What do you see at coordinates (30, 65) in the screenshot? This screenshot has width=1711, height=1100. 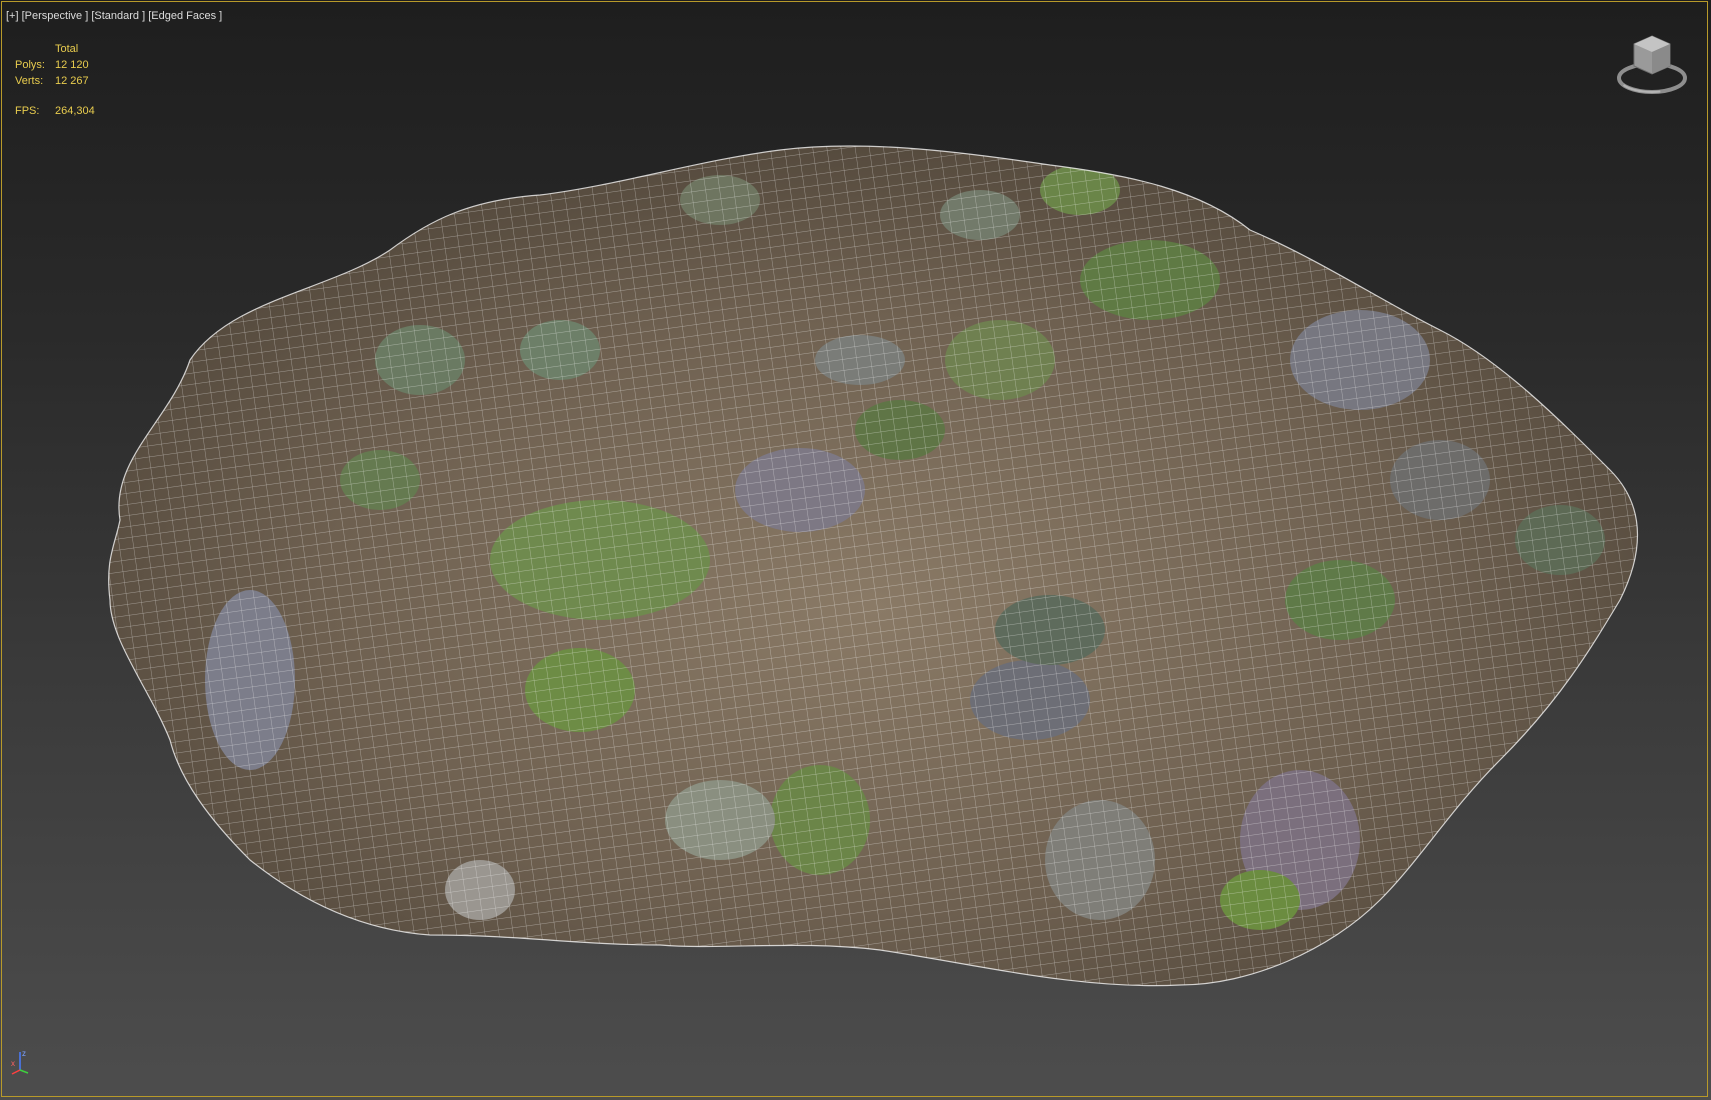 I see `polys-label: Polys:` at bounding box center [30, 65].